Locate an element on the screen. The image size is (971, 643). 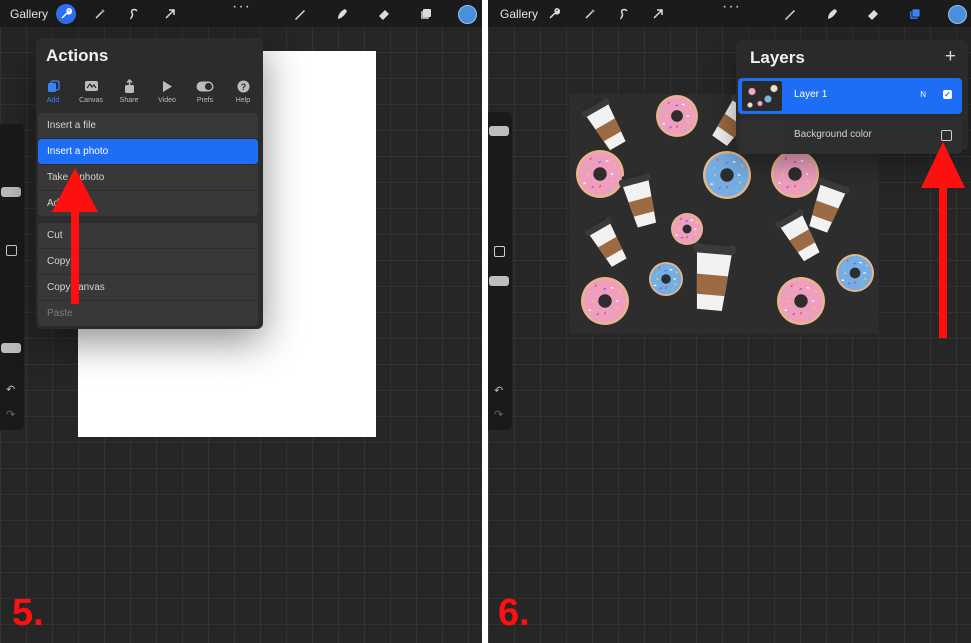
help-icon: ? is located at coordinates (243, 86).